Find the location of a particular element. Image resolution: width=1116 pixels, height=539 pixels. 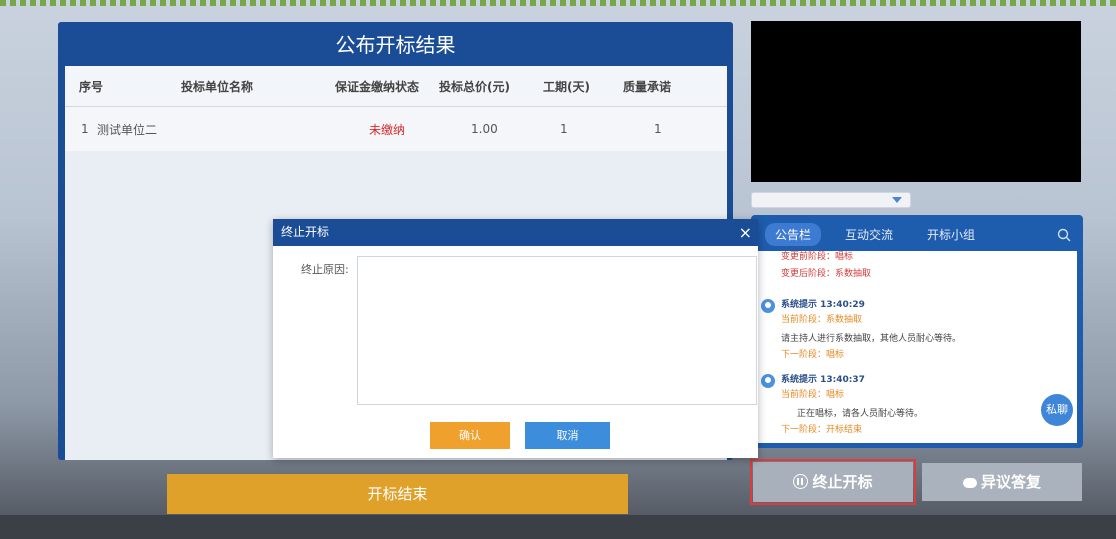

chevron-down-icon is located at coordinates (897, 200).